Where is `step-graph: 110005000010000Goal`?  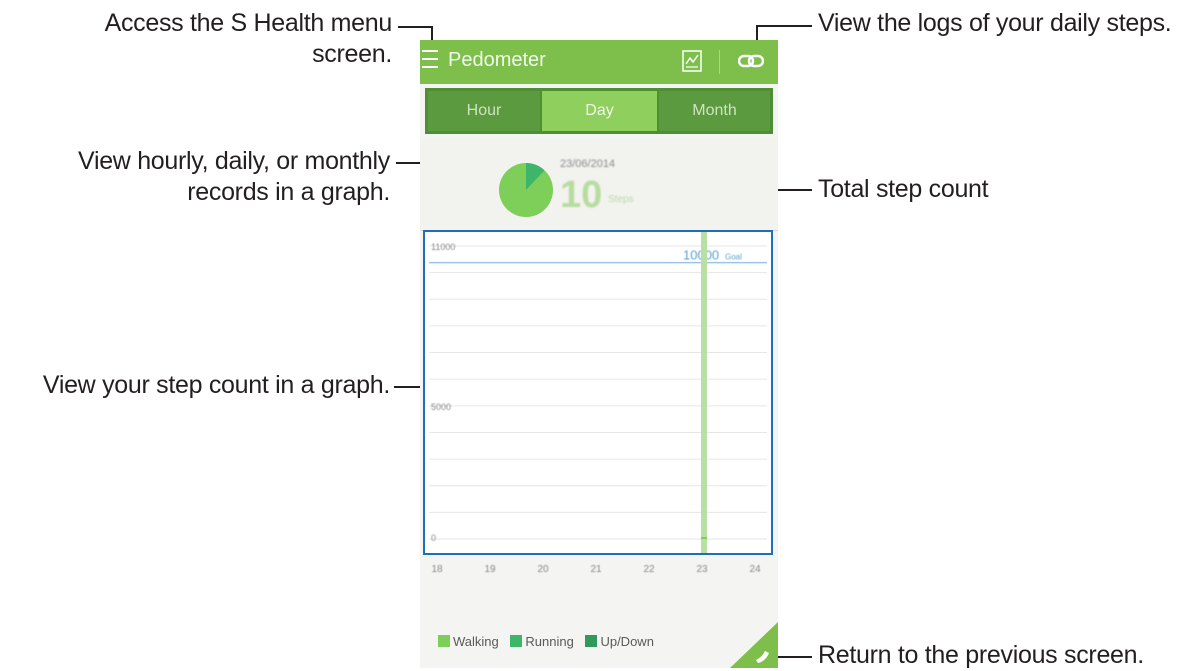 step-graph: 110005000010000Goal is located at coordinates (598, 392).